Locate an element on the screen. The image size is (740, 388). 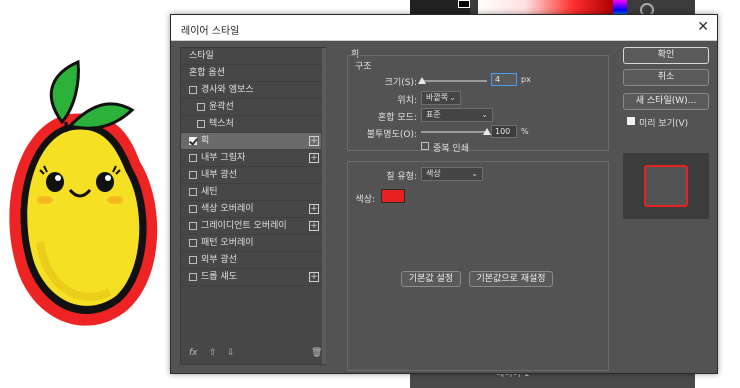
list-item-label: 경사와 엠보스 is located at coordinates (227, 90).